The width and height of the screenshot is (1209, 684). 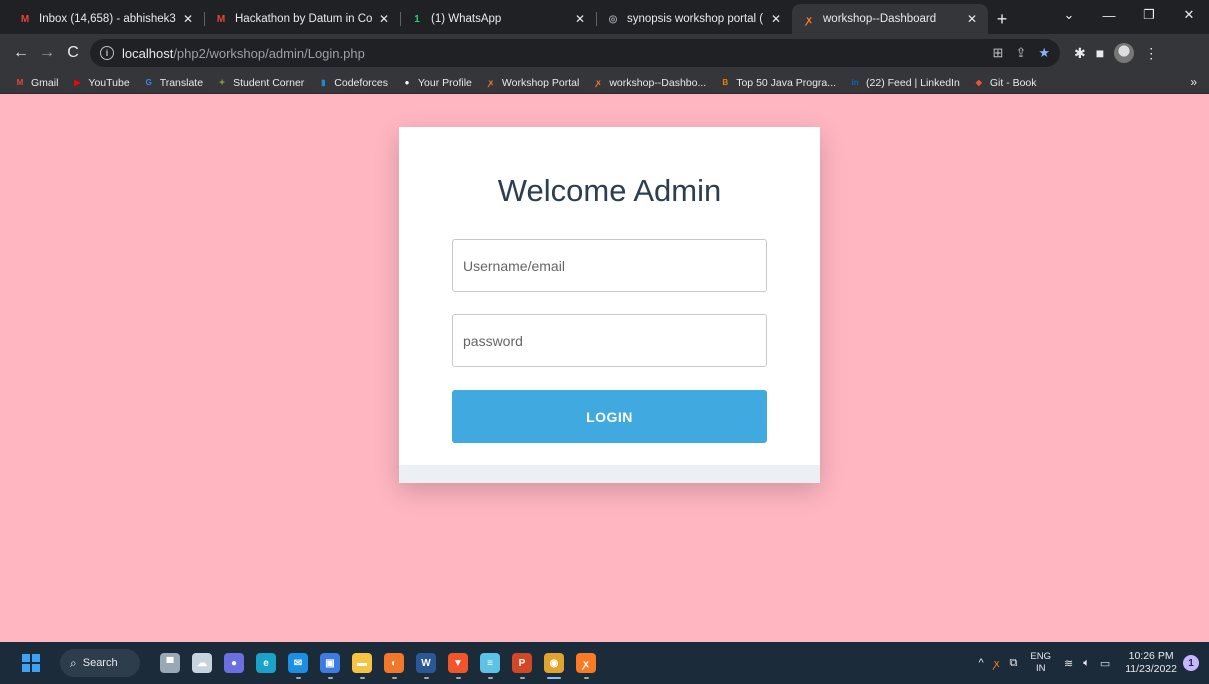 I want to click on chrome-icon: ◉, so click(x=554, y=663).